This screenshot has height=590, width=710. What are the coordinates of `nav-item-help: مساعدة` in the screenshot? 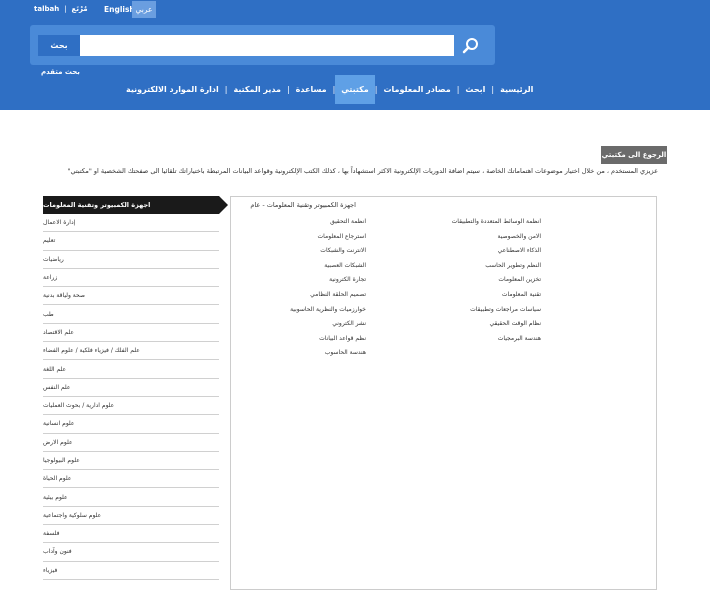 It's located at (311, 89).